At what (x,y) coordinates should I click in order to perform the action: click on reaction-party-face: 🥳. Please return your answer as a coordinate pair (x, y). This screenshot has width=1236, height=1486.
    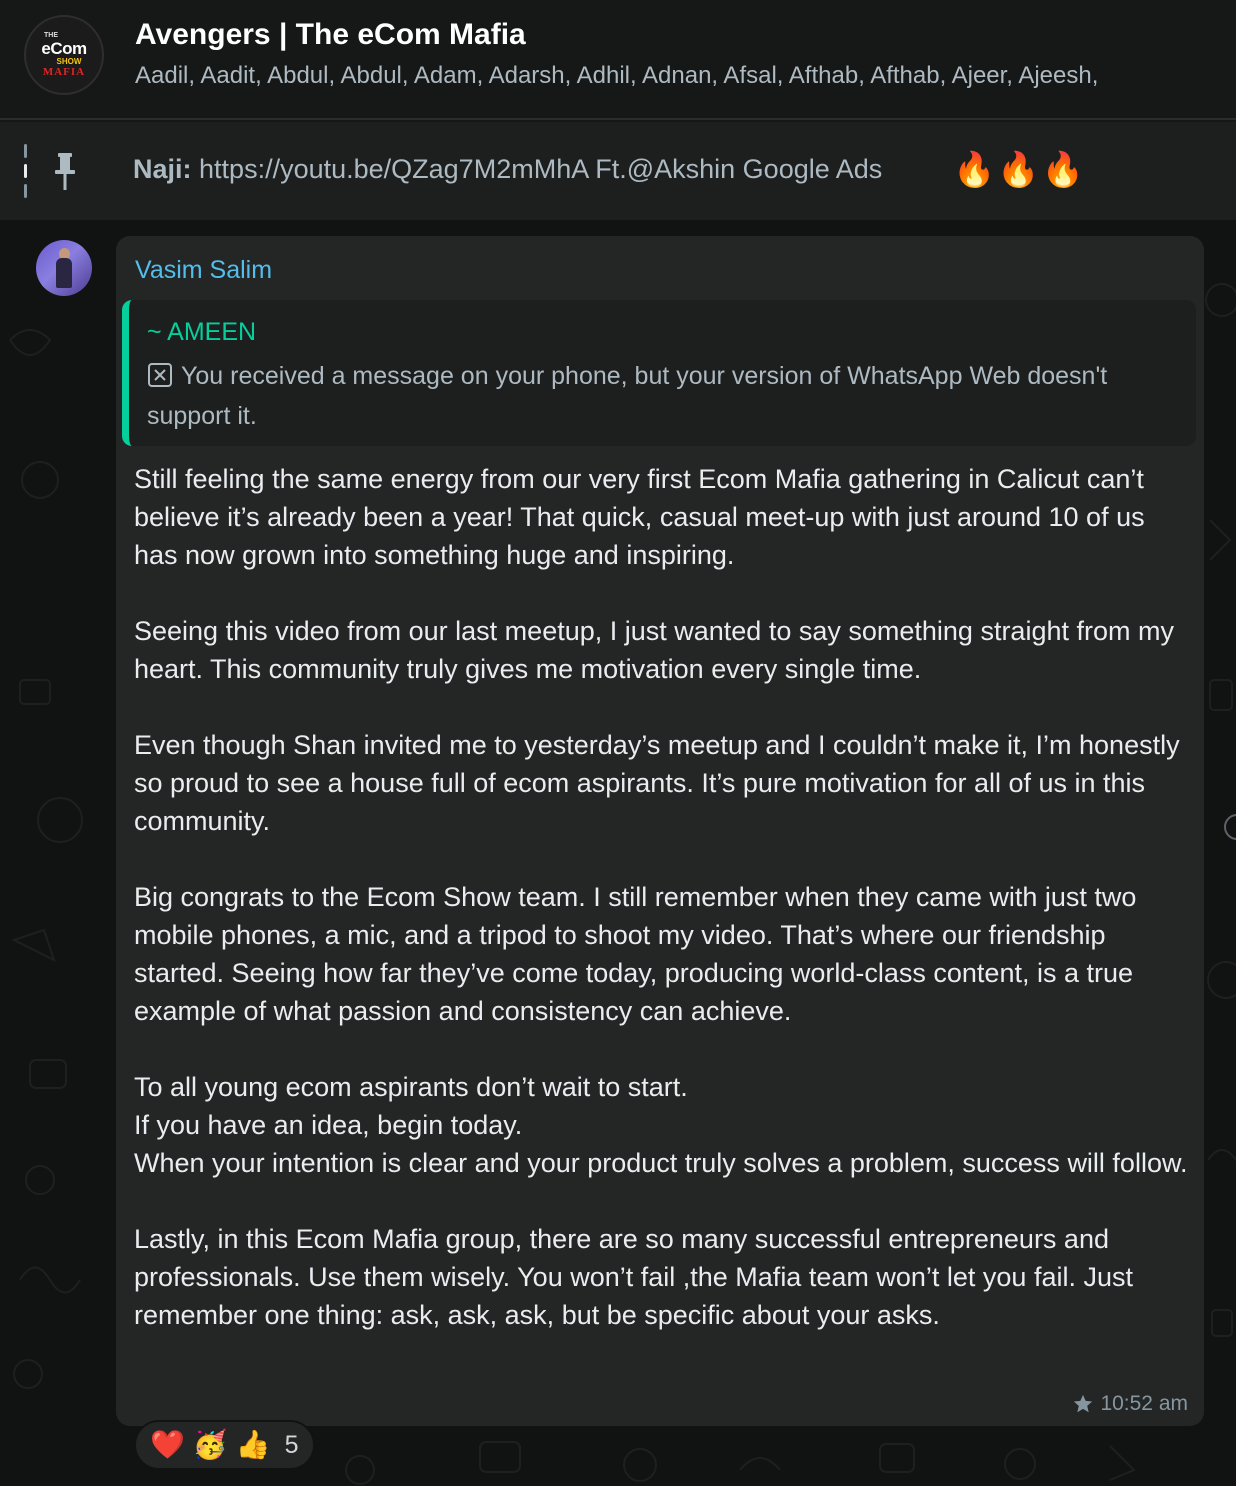
    Looking at the image, I should click on (210, 1444).